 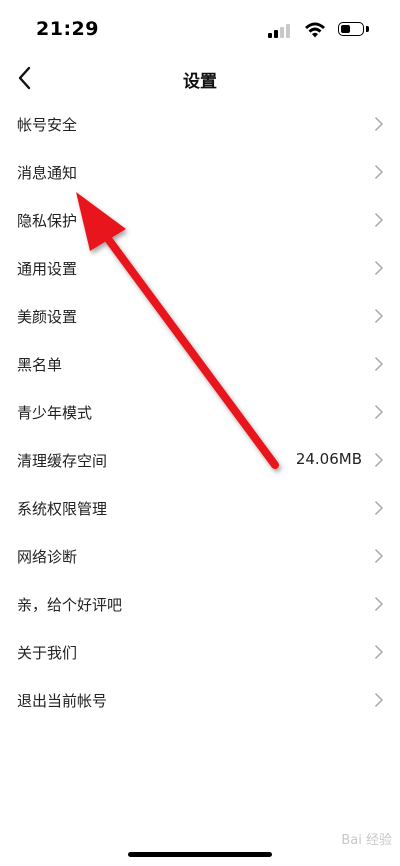 What do you see at coordinates (47, 269) in the screenshot?
I see `settings-row-label: 通用设置` at bounding box center [47, 269].